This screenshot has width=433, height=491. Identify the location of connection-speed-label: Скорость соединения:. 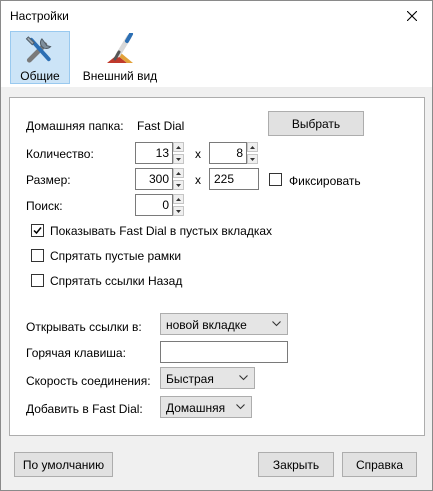
(88, 381).